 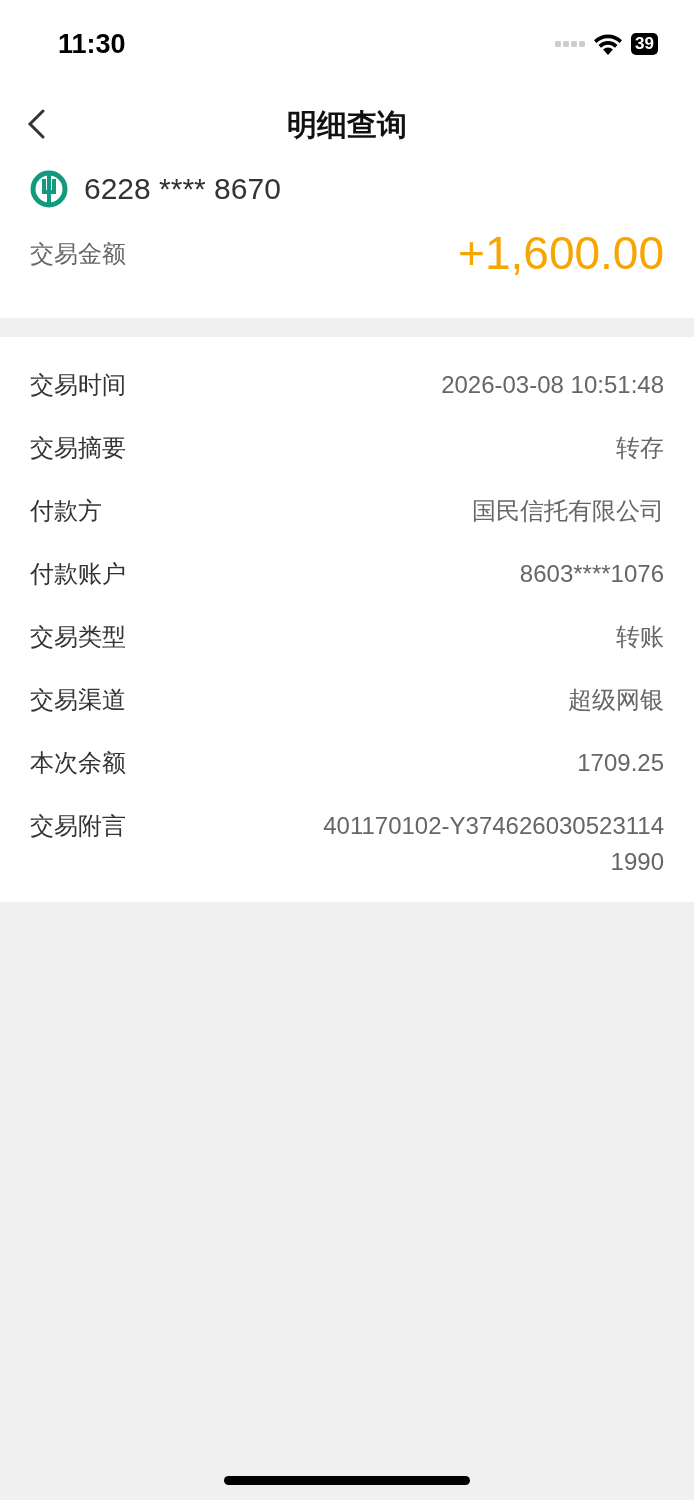 I want to click on detail-label: 交易渠道, so click(x=78, y=700).